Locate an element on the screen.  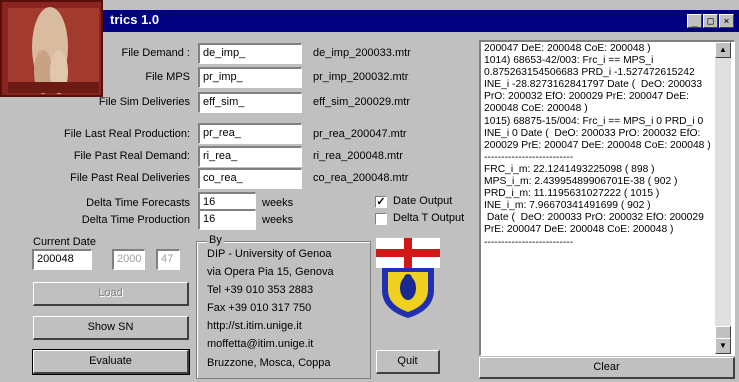
show-sn-button: Show SN is located at coordinates (111, 328).